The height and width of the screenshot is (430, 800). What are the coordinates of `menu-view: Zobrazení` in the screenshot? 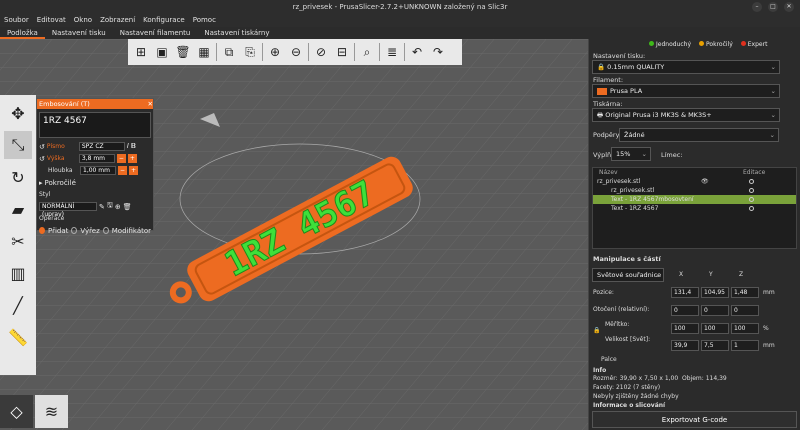 It's located at (117, 20).